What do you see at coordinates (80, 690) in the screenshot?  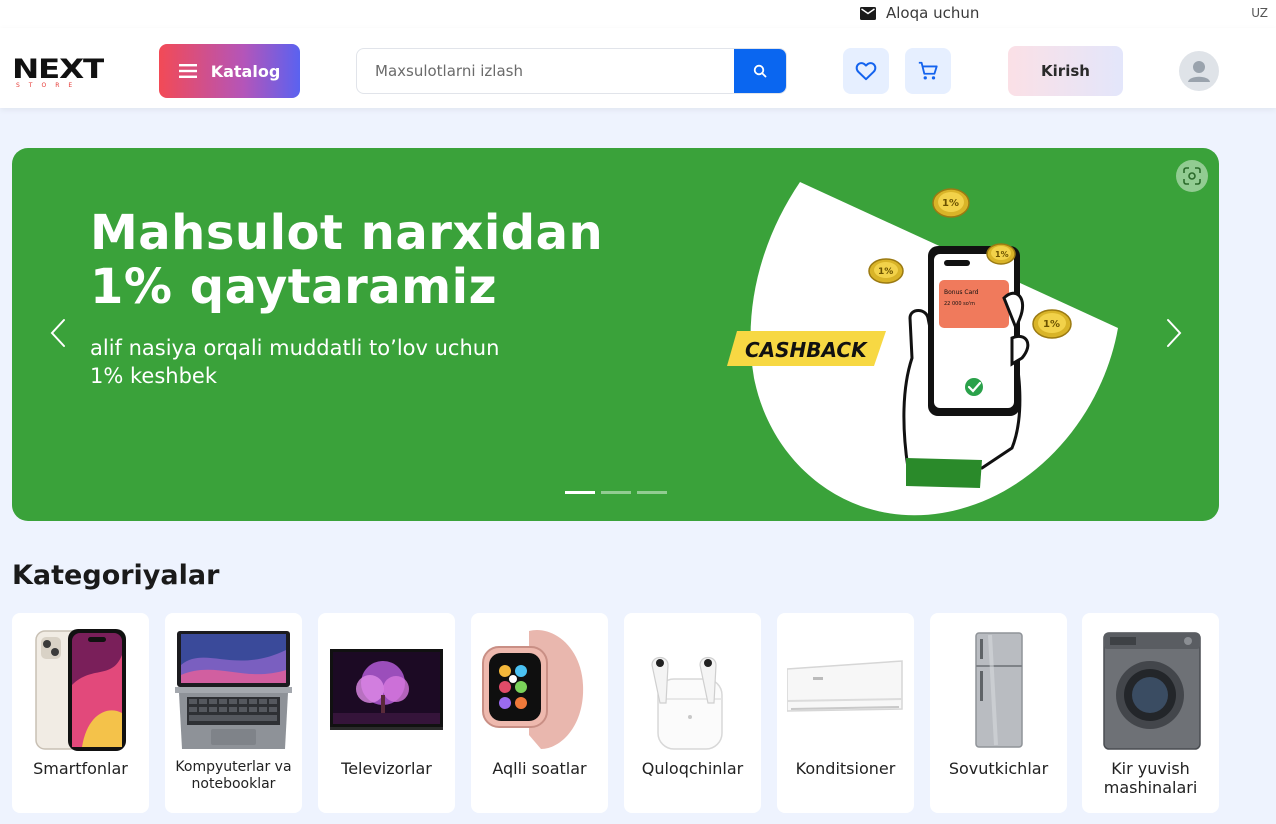 I see `smartphone-image` at bounding box center [80, 690].